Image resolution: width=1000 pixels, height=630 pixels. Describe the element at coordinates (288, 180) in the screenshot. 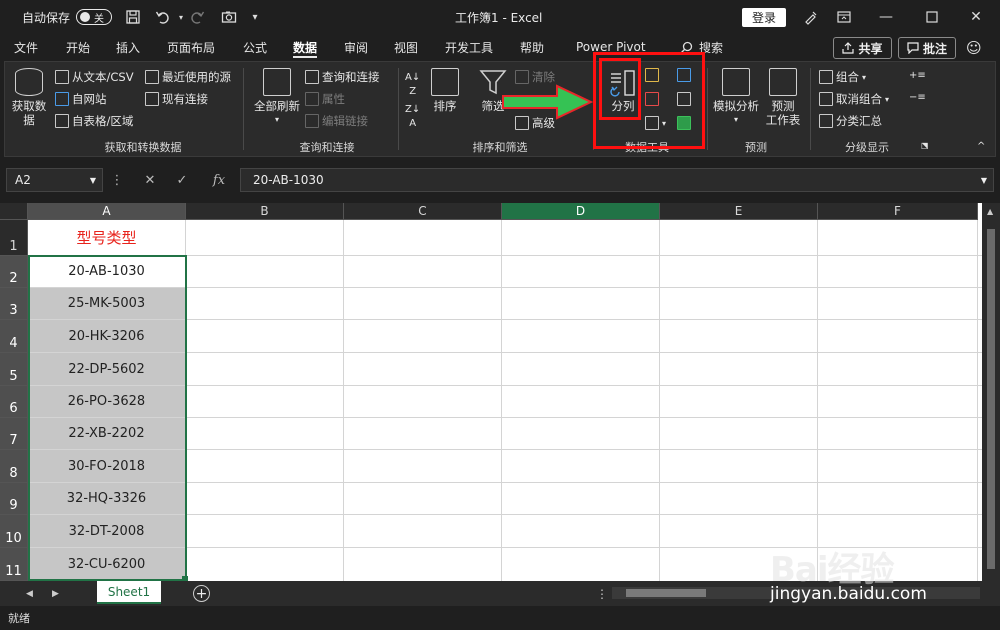

I see `formula-value: 20-AB-1030` at that location.